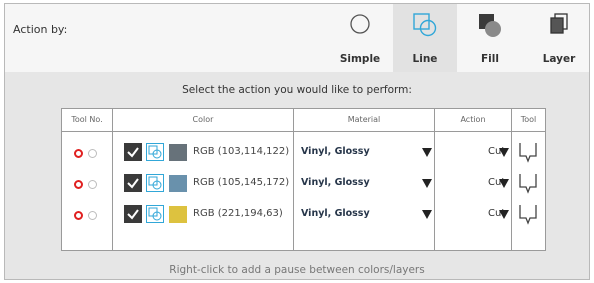  I want to click on header-color: Color, so click(203, 119).